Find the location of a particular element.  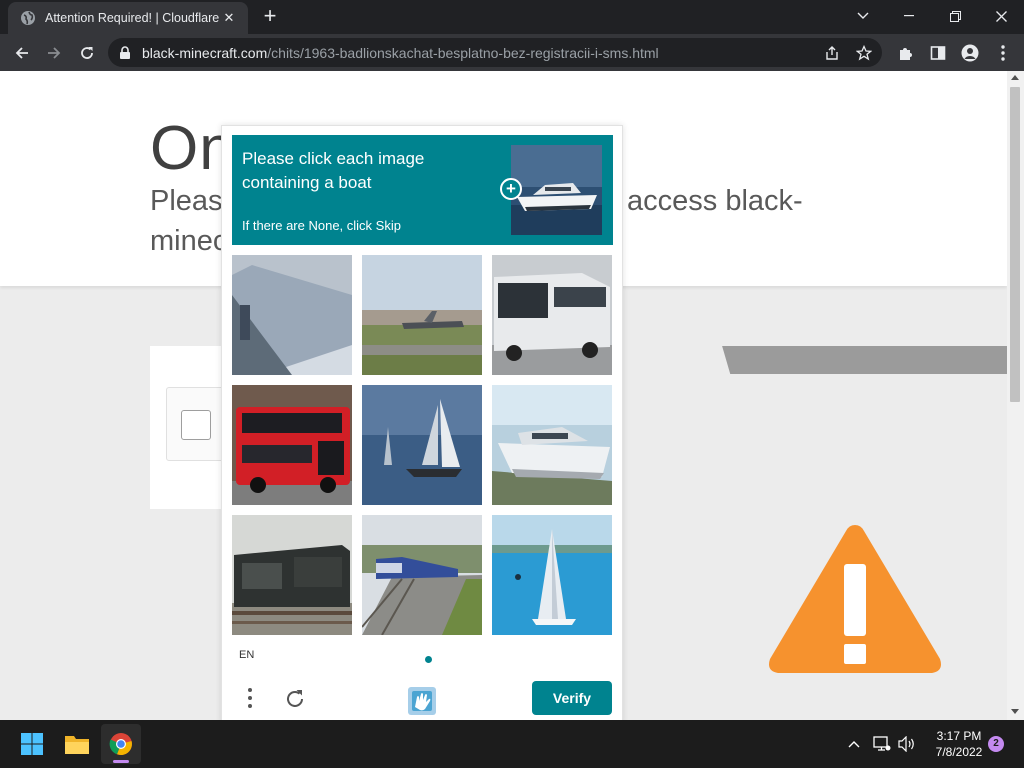

scrollbar-thumb is located at coordinates (1015, 244).